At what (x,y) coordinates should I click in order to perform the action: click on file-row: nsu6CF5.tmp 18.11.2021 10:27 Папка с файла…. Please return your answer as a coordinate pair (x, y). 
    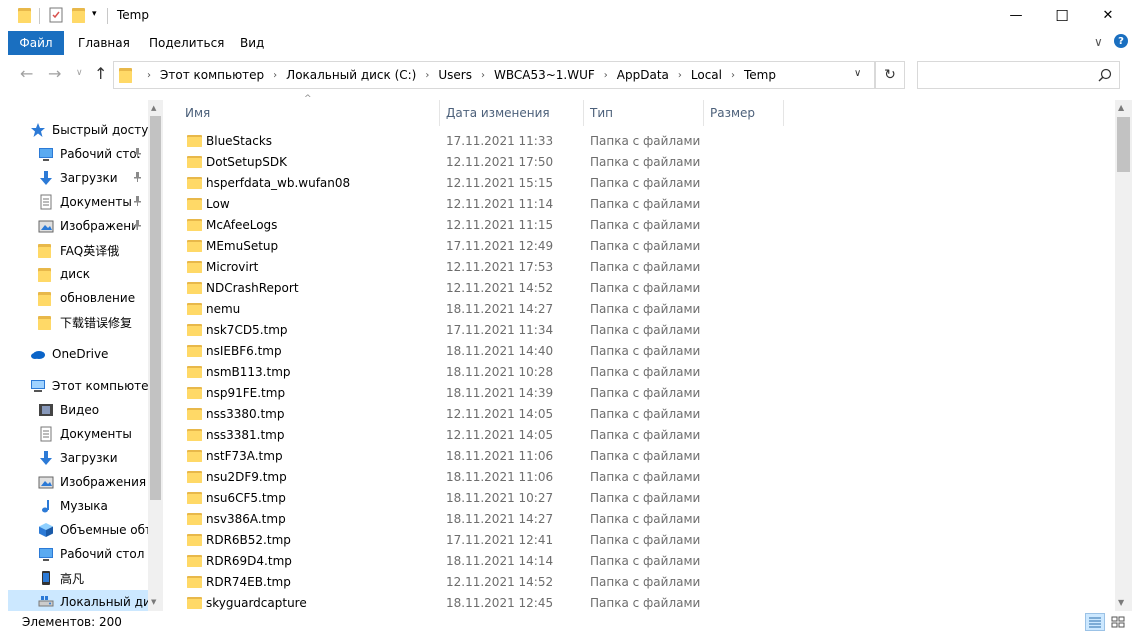
    Looking at the image, I should click on (463, 498).